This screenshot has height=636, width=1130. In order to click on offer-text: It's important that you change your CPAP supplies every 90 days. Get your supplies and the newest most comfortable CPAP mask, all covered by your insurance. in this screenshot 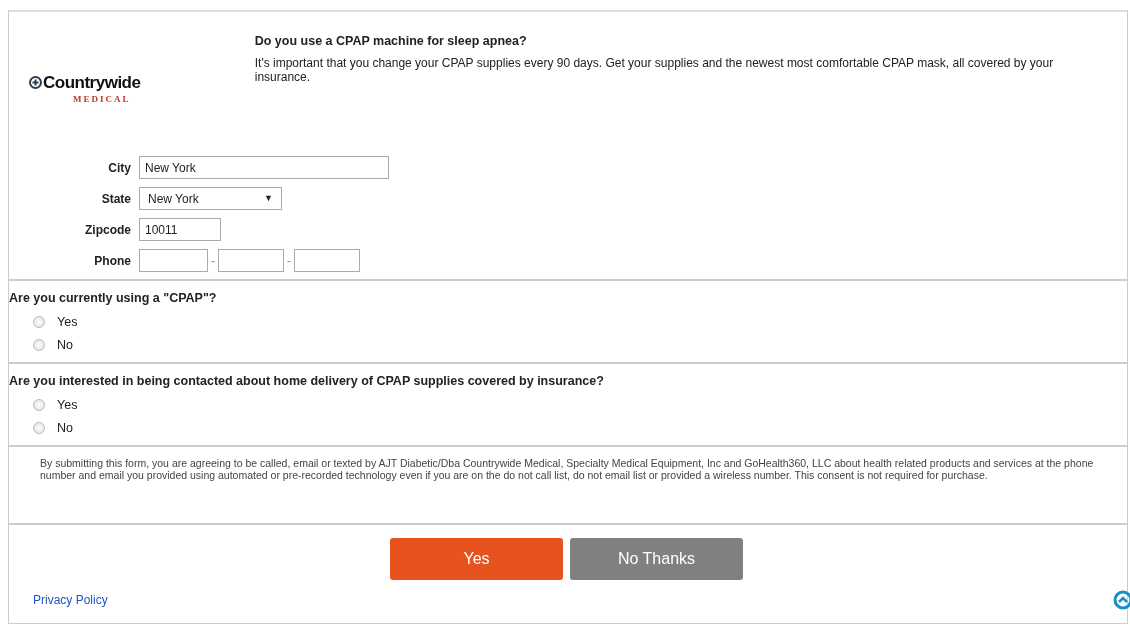, I will do `click(654, 70)`.